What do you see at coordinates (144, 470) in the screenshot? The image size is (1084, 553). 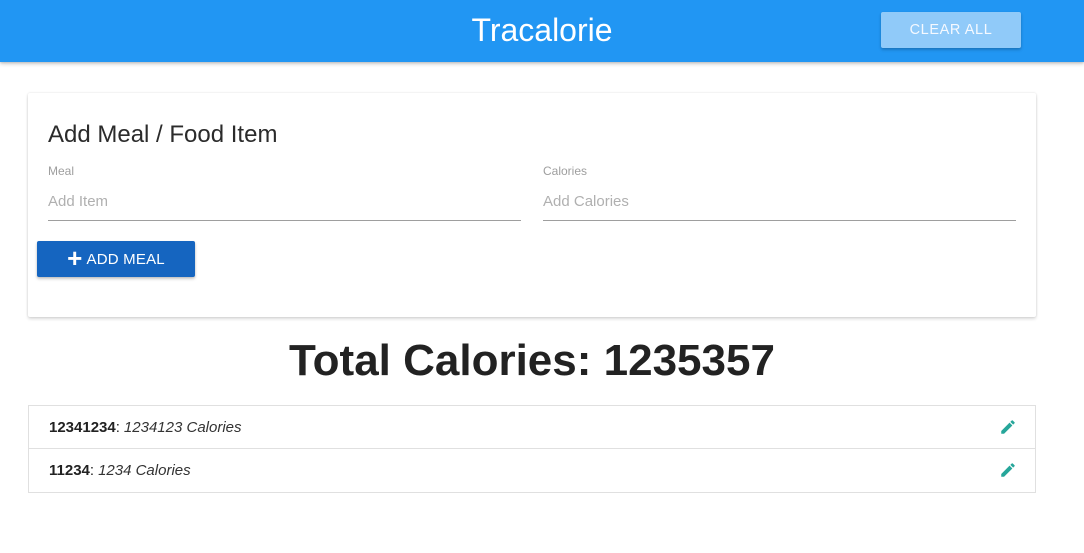 I see `item-calories: 1234 Calories` at bounding box center [144, 470].